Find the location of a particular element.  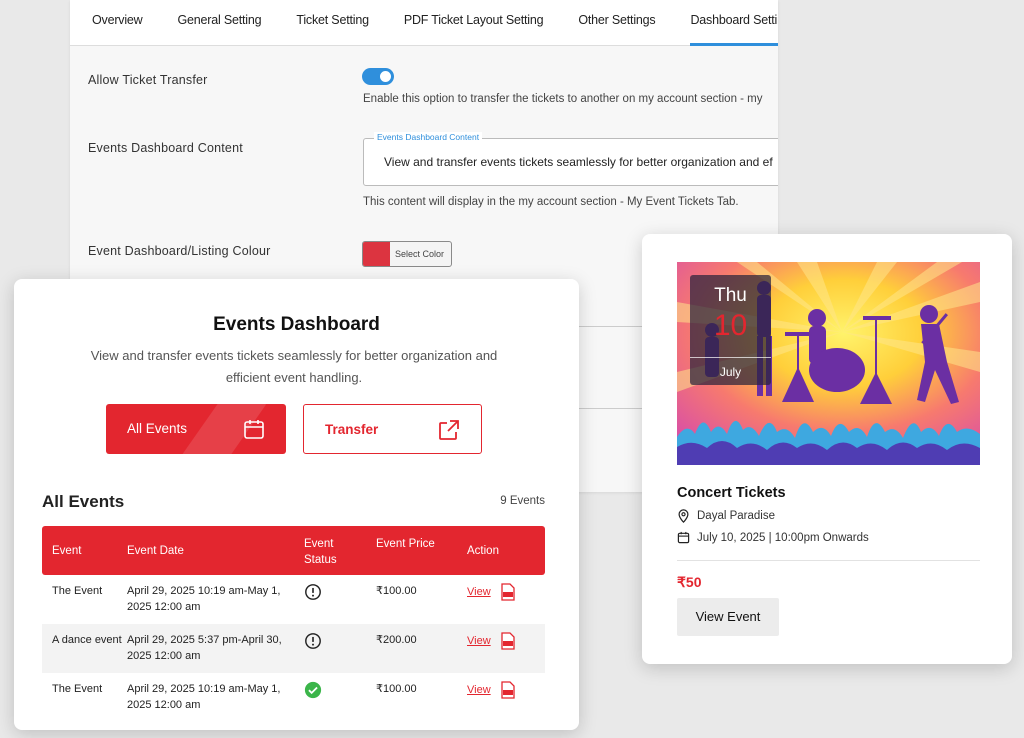

date-weekday: Thu is located at coordinates (730, 295).